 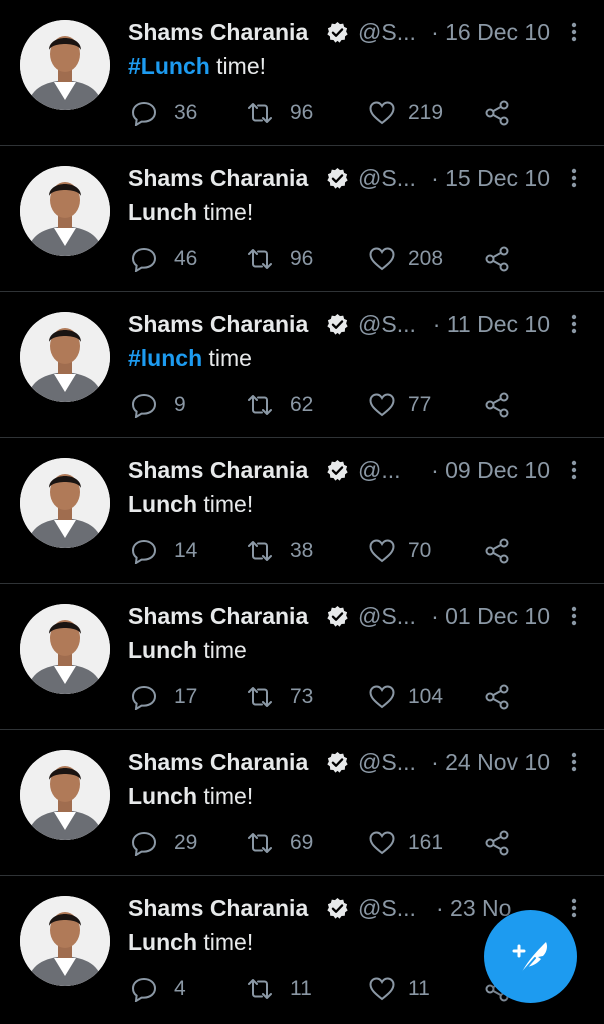 I want to click on like-count: 11, so click(x=419, y=988).